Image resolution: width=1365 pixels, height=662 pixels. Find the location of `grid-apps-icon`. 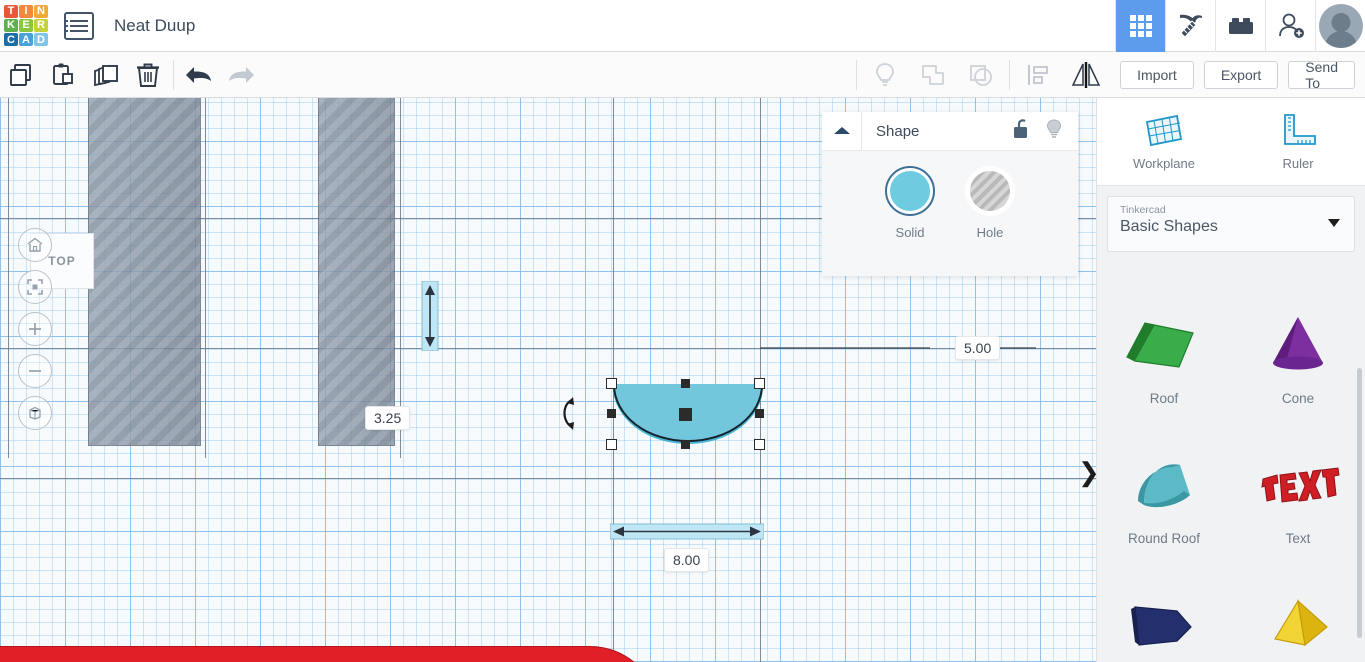

grid-apps-icon is located at coordinates (1140, 26).